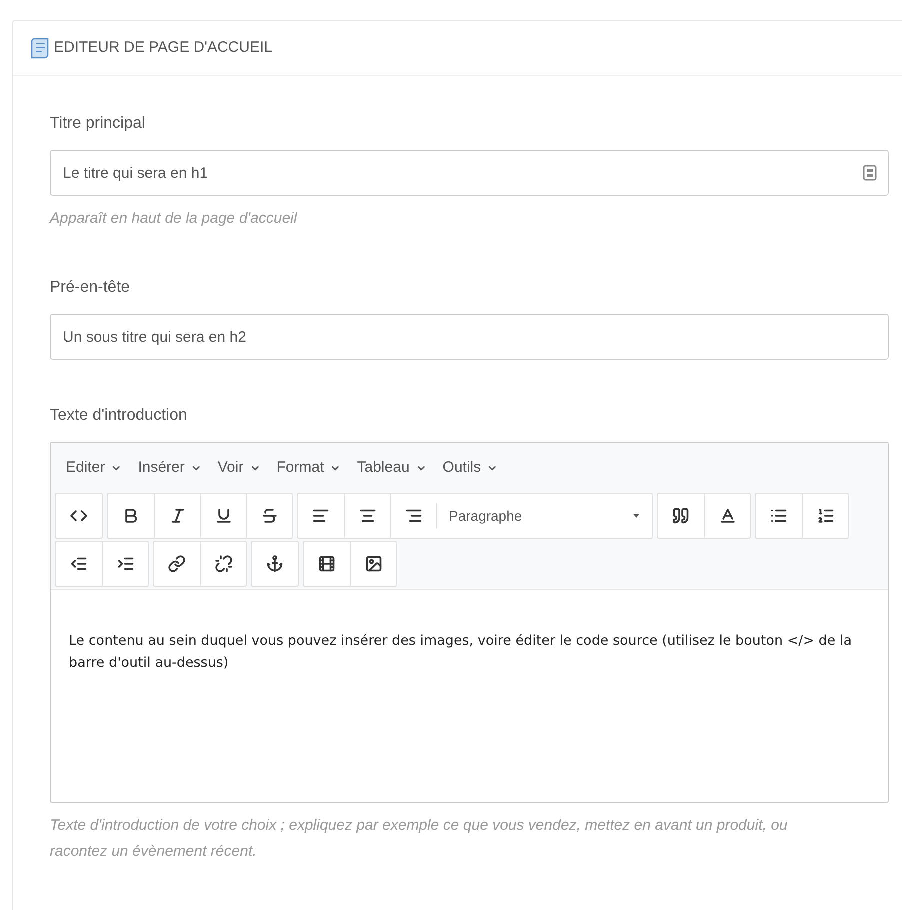 This screenshot has height=910, width=902. What do you see at coordinates (727, 516) in the screenshot?
I see `text-color-icon` at bounding box center [727, 516].